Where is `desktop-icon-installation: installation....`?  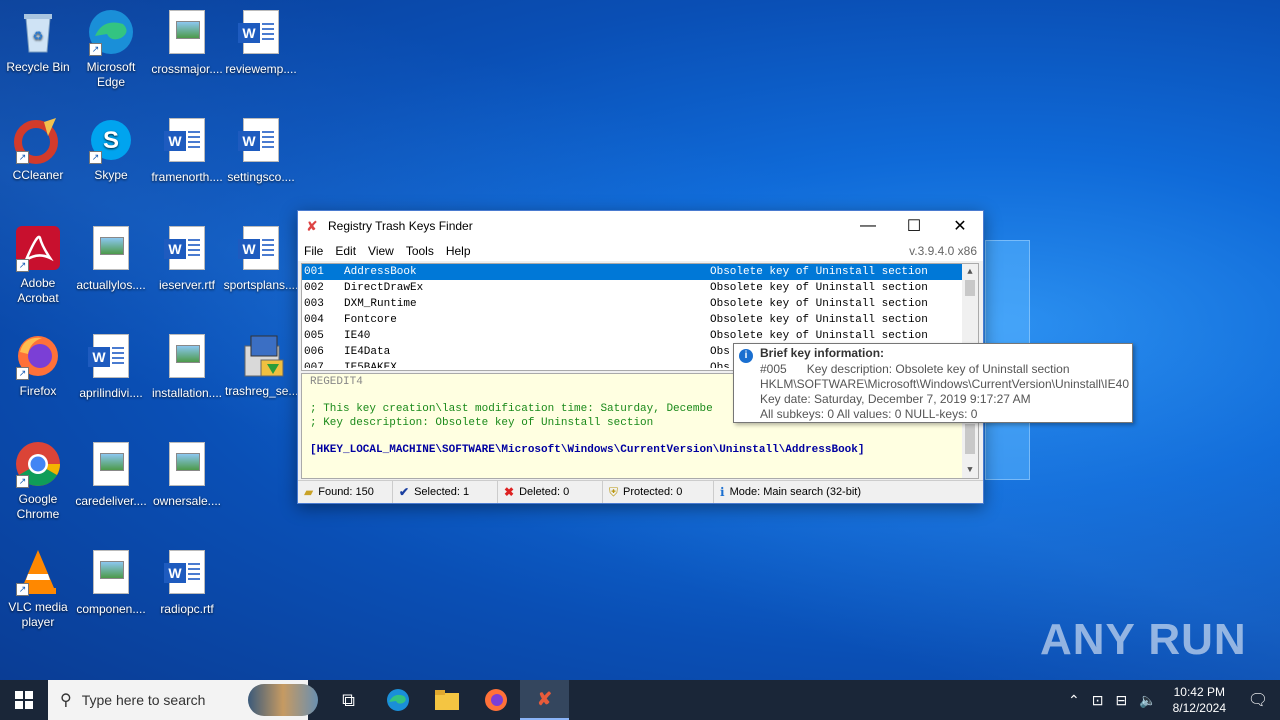 desktop-icon-installation: installation.... is located at coordinates (187, 366).